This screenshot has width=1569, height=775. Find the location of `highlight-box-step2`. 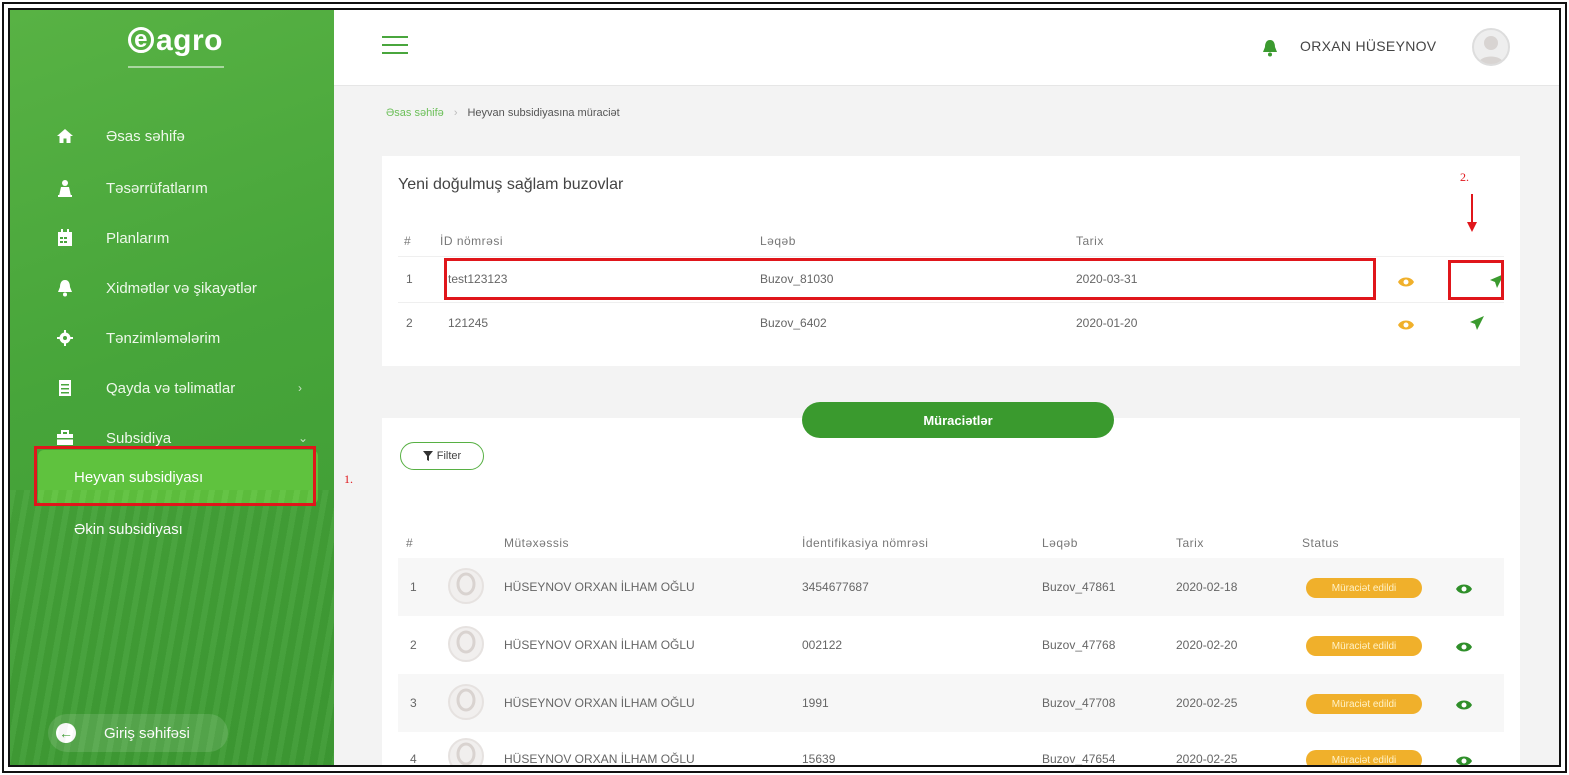

highlight-box-step2 is located at coordinates (1476, 280).